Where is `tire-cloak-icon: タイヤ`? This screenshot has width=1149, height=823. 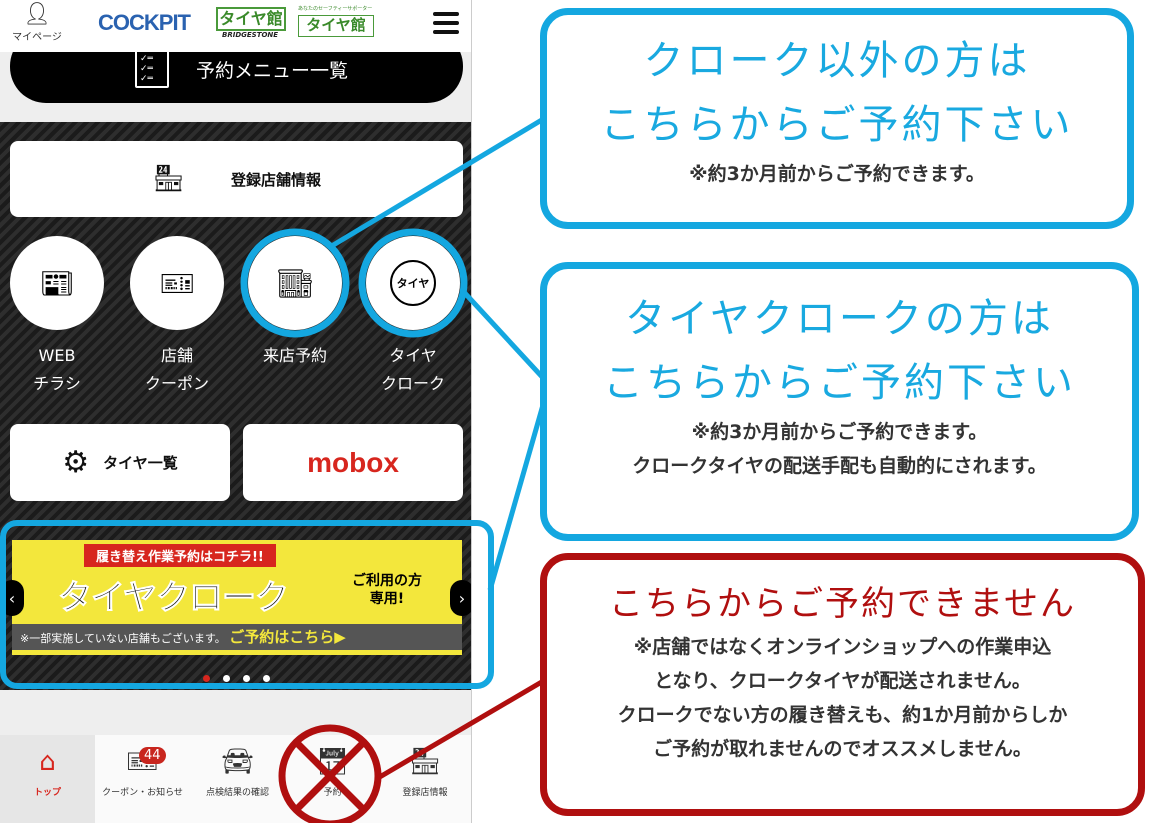
tire-cloak-icon: タイヤ is located at coordinates (413, 283).